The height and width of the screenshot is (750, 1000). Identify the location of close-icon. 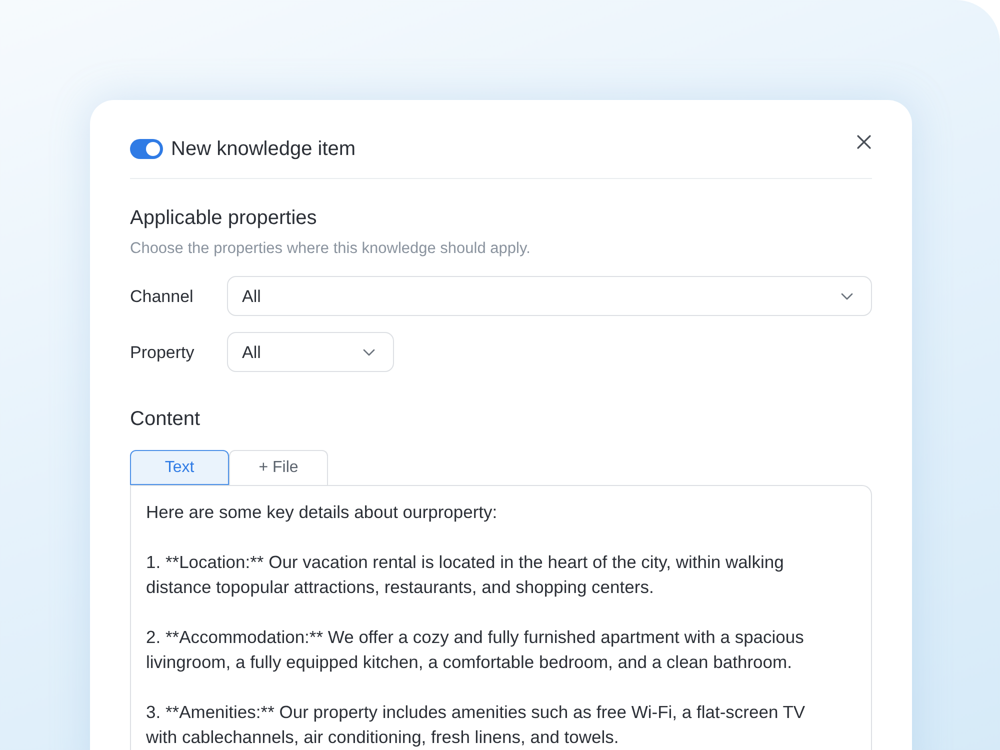
(864, 142).